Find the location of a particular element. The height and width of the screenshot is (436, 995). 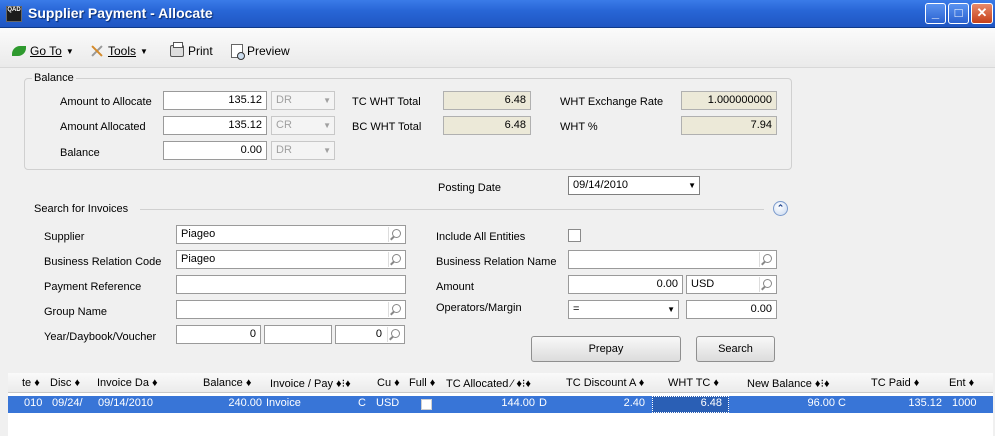

full-checkbox is located at coordinates (426, 404).